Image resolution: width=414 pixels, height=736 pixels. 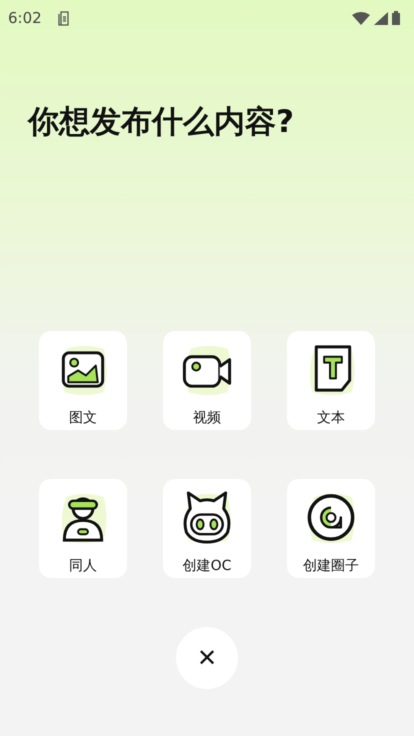 What do you see at coordinates (361, 18) in the screenshot?
I see `wifi-icon` at bounding box center [361, 18].